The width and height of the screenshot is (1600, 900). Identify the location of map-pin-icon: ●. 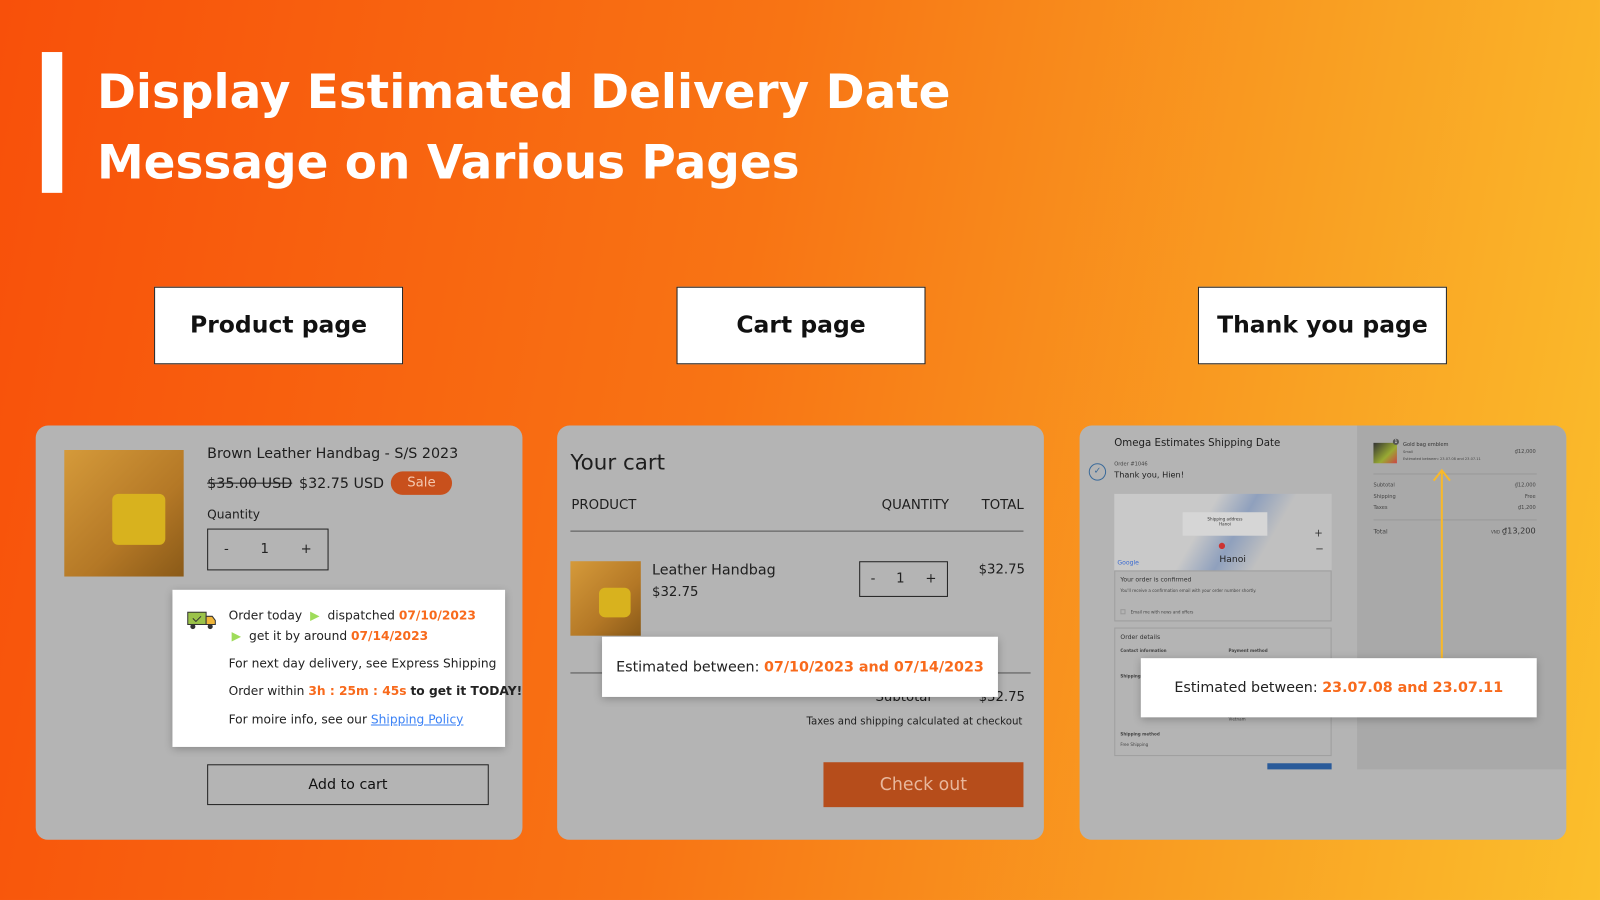
(1222, 545).